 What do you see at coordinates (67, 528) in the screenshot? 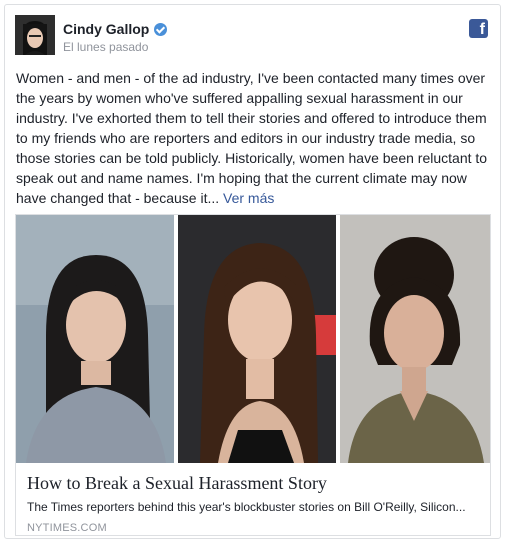
I see `link-domain: NYTIMES.COM` at bounding box center [67, 528].